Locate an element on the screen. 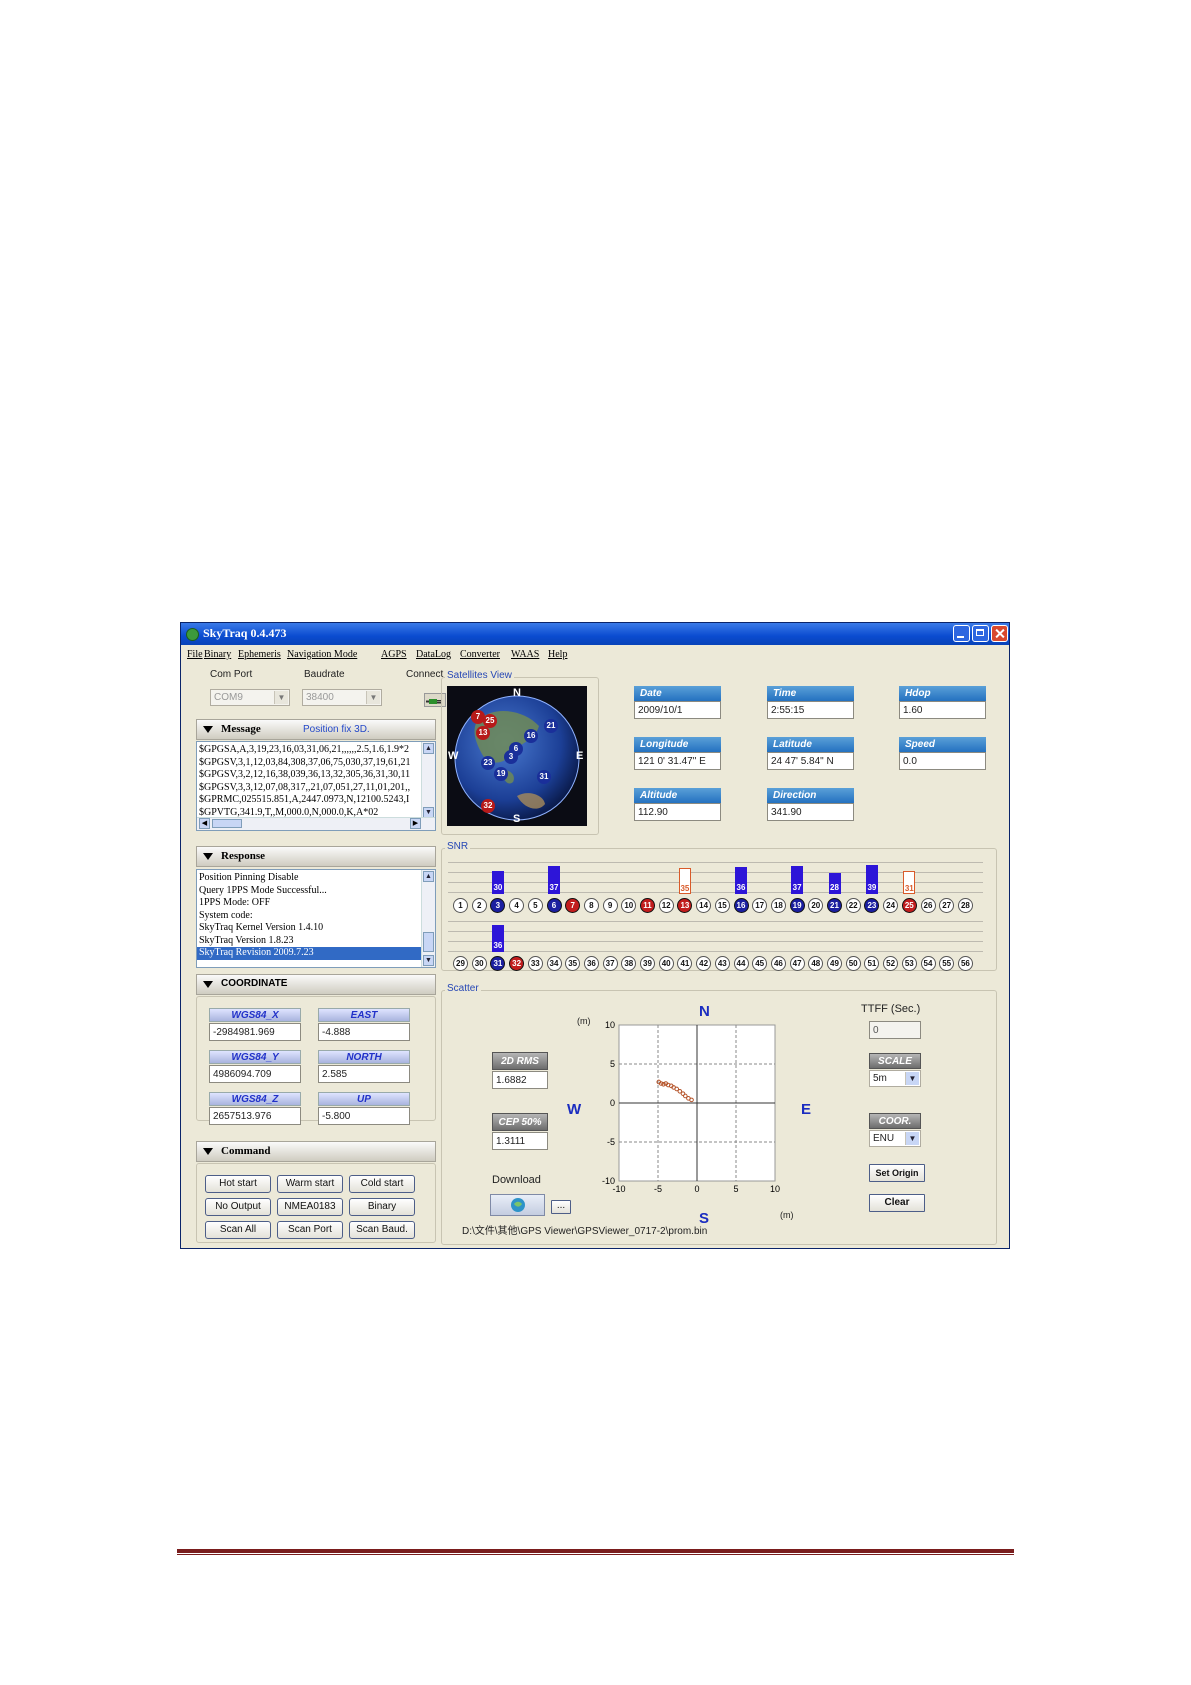 The image size is (1191, 1685). menu-file: File is located at coordinates (195, 654).